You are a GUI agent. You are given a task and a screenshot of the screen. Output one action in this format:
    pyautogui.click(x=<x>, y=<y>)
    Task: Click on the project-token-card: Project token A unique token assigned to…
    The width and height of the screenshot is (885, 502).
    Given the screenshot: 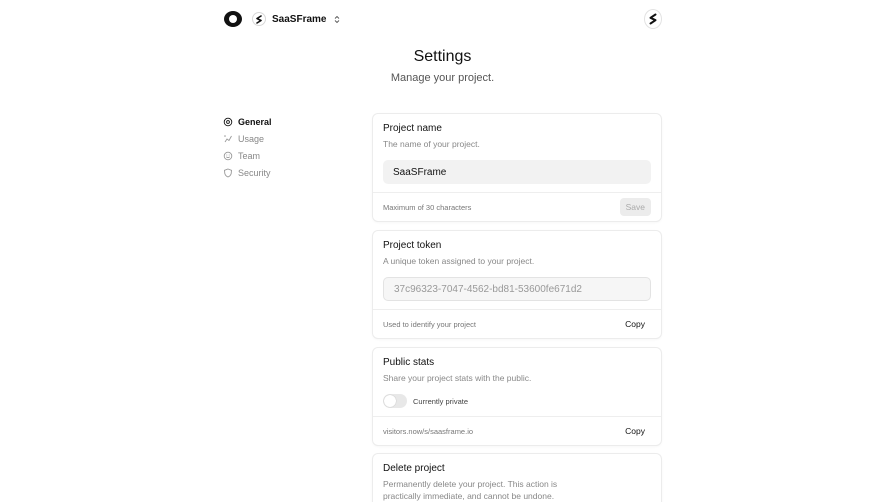 What is the action you would take?
    pyautogui.click(x=517, y=284)
    